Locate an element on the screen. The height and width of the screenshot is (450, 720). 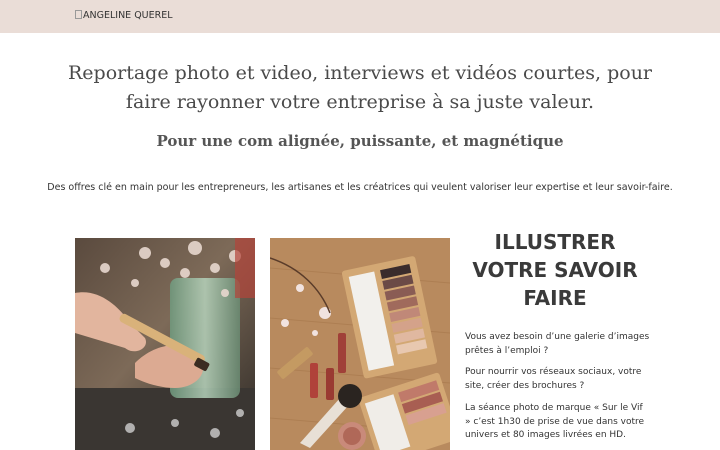
site-logo: ANGELINE QUEREL is located at coordinates (124, 15).